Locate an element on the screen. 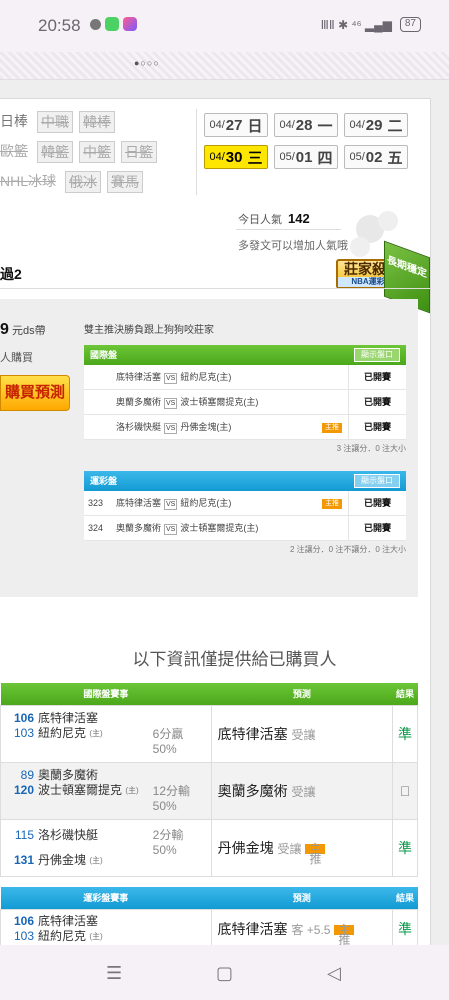  status-bar: 20:58 ⅢⅡ ✱ ⁴⁶ ▂▄▆ 87 is located at coordinates (224, 26).